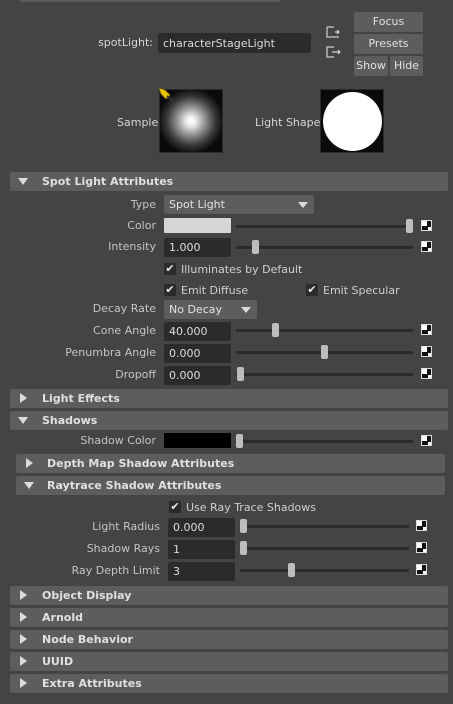 This screenshot has height=704, width=453. I want to click on section-title: Extra Attributes, so click(92, 683).